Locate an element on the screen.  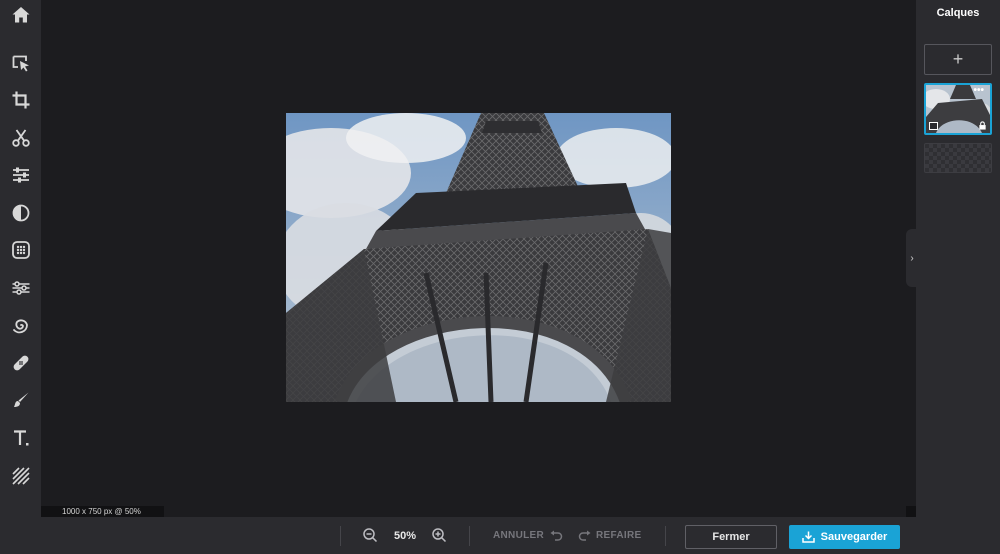
select-arrow-icon is located at coordinates (20, 63).